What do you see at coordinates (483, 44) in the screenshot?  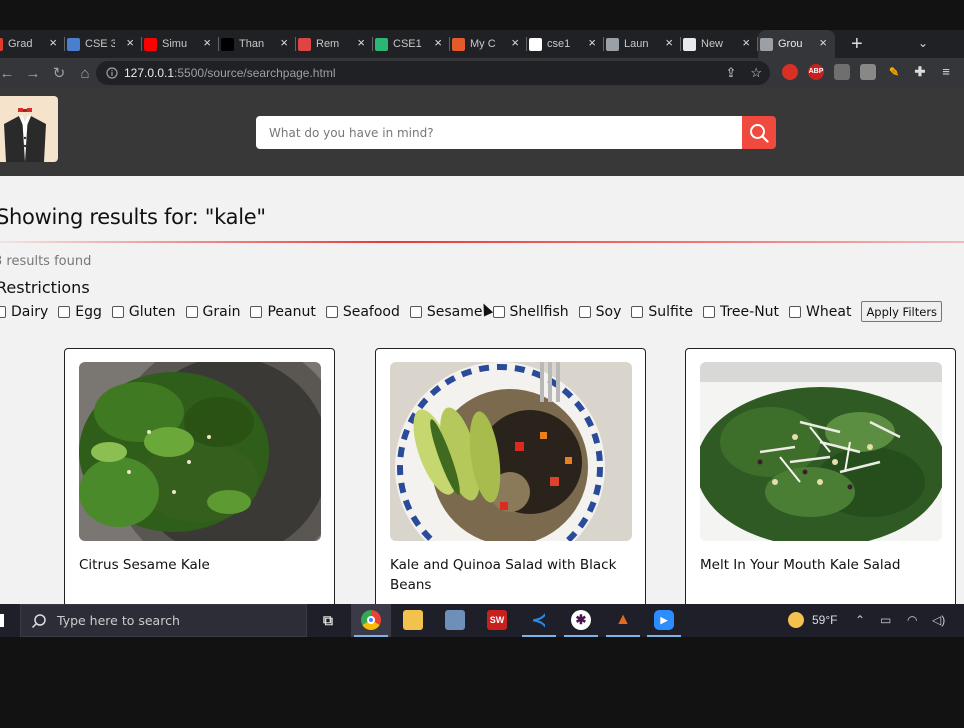 I see `tab-title: My C` at bounding box center [483, 44].